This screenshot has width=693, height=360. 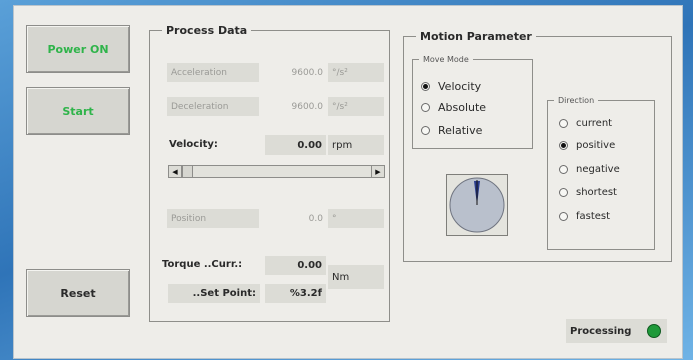 I want to click on torque-unit-box: Nm, so click(x=356, y=277).